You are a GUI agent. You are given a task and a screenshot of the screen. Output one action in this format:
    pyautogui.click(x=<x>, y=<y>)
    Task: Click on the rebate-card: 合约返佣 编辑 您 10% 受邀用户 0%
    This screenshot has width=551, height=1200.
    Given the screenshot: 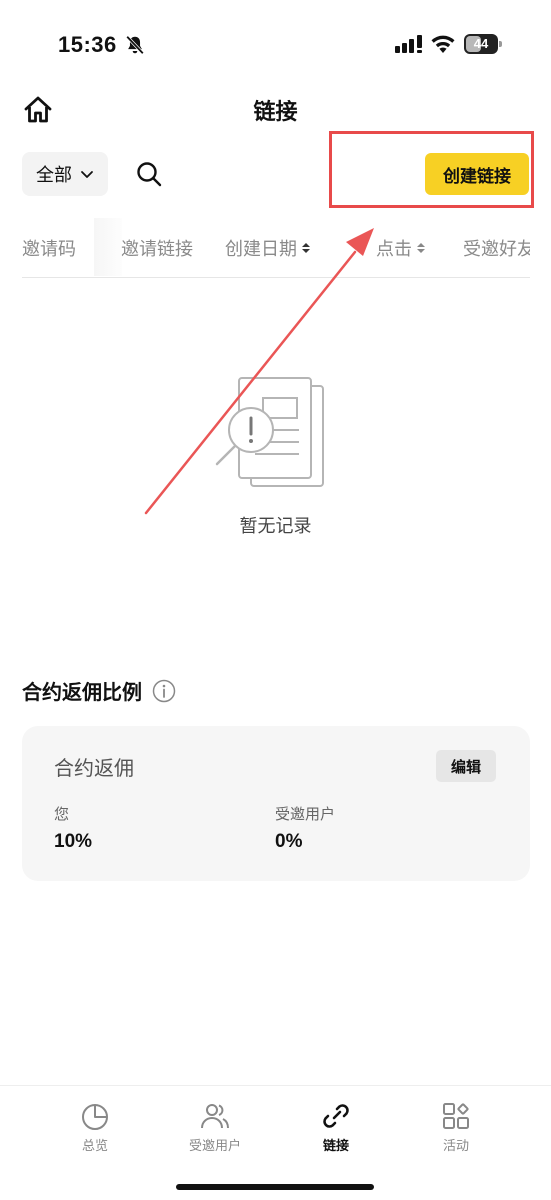 What is the action you would take?
    pyautogui.click(x=276, y=803)
    